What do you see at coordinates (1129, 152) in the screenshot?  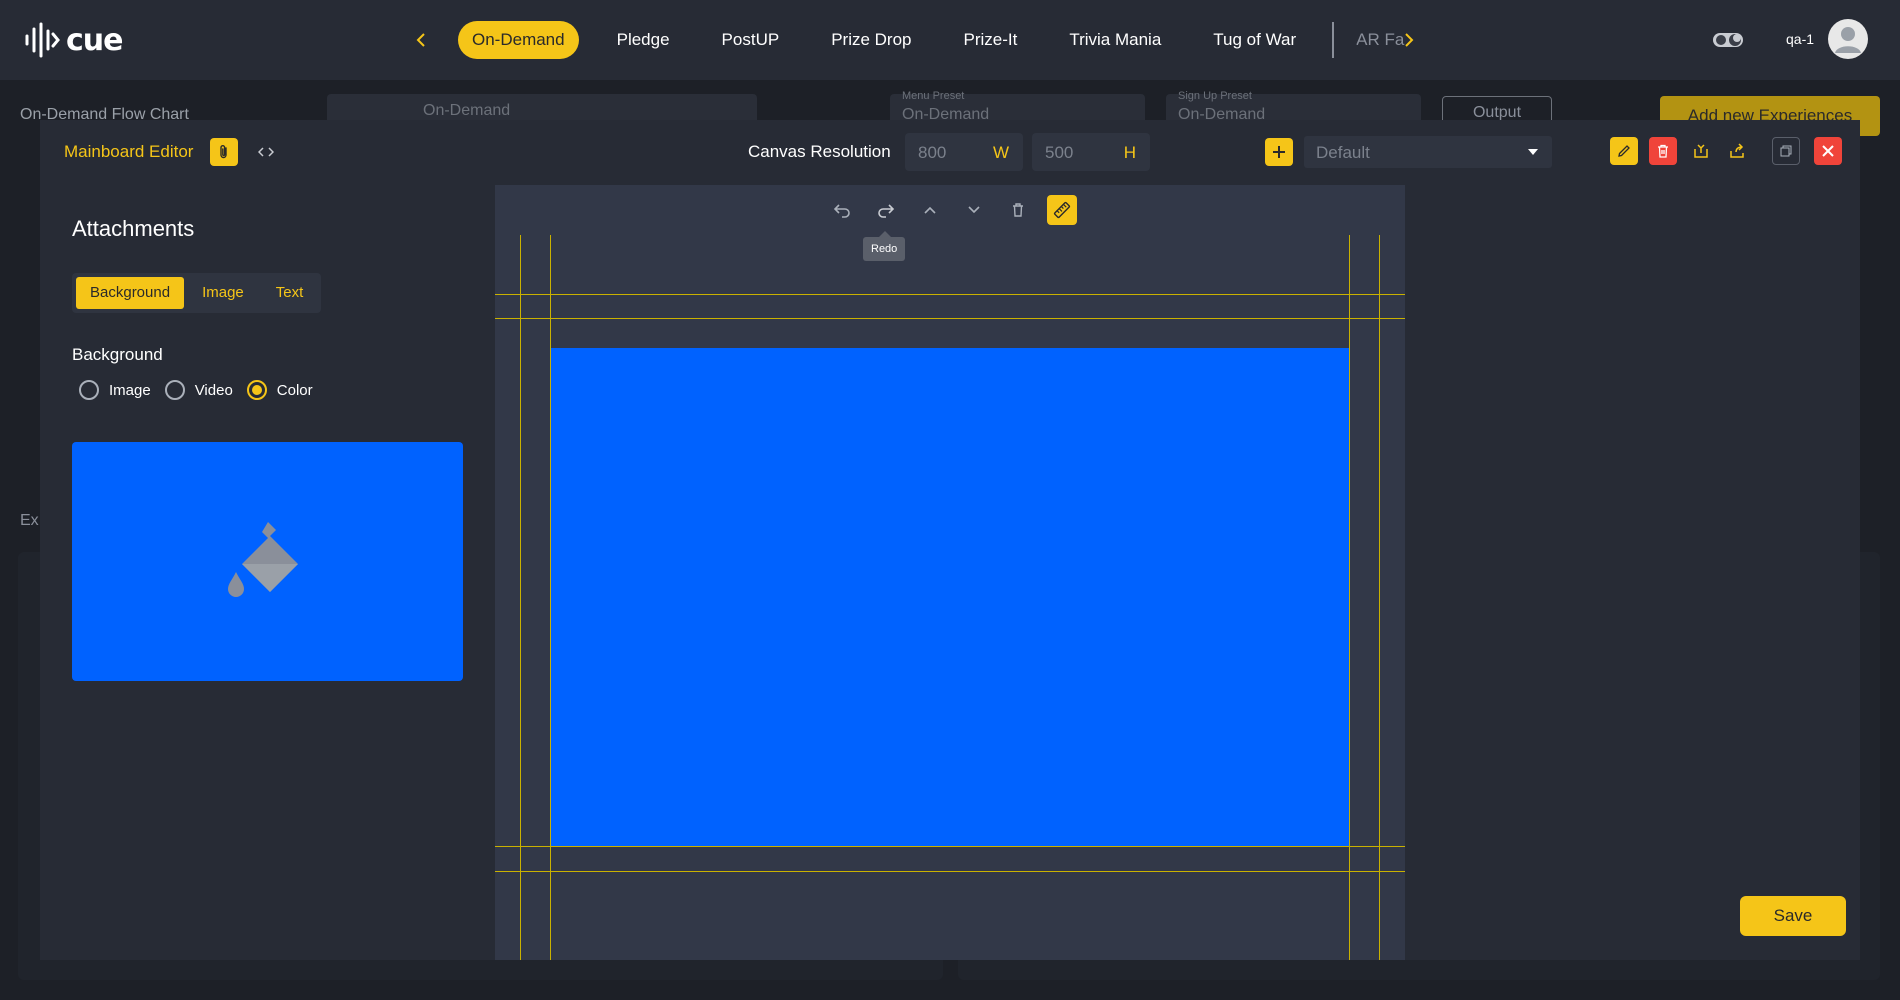 I see `height-unit-label: H` at bounding box center [1129, 152].